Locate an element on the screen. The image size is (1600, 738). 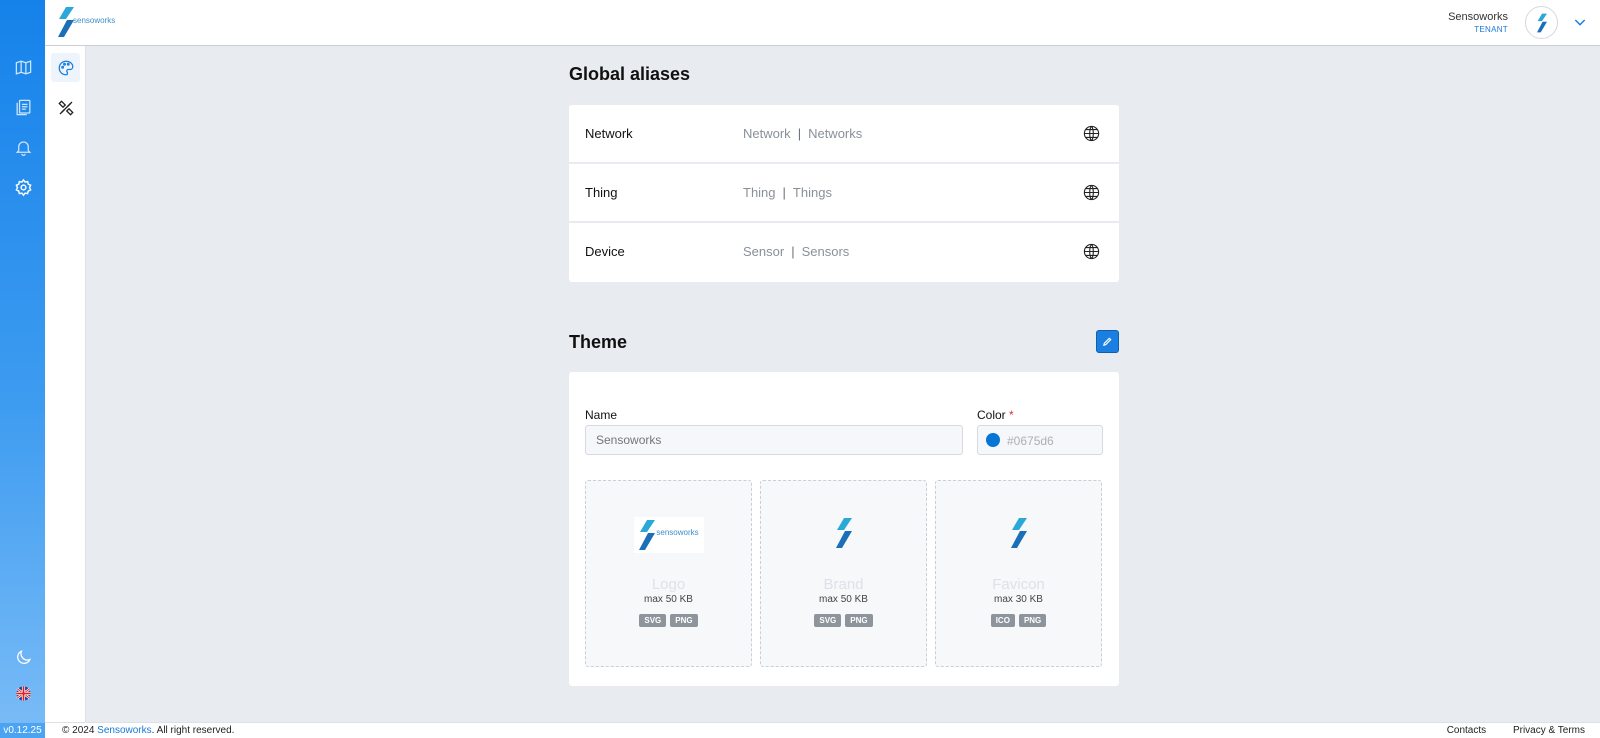
tools-subnav-button is located at coordinates (65, 107).